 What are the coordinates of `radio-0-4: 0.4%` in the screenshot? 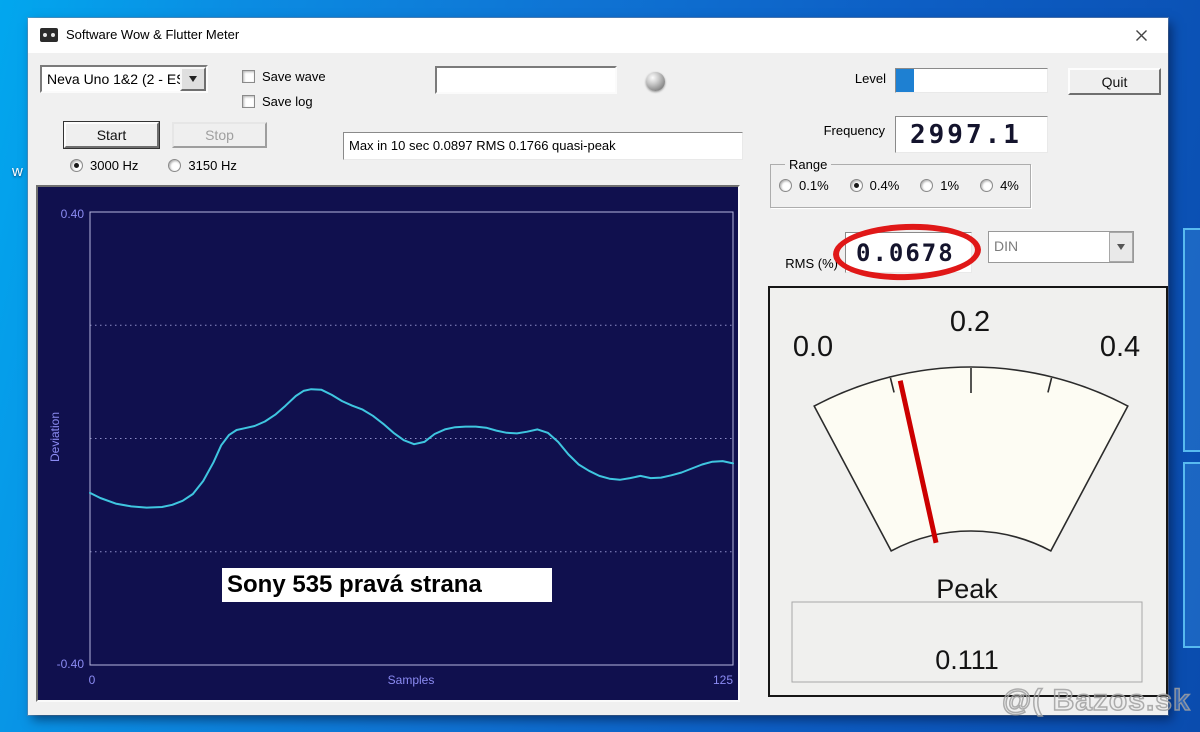 It's located at (874, 185).